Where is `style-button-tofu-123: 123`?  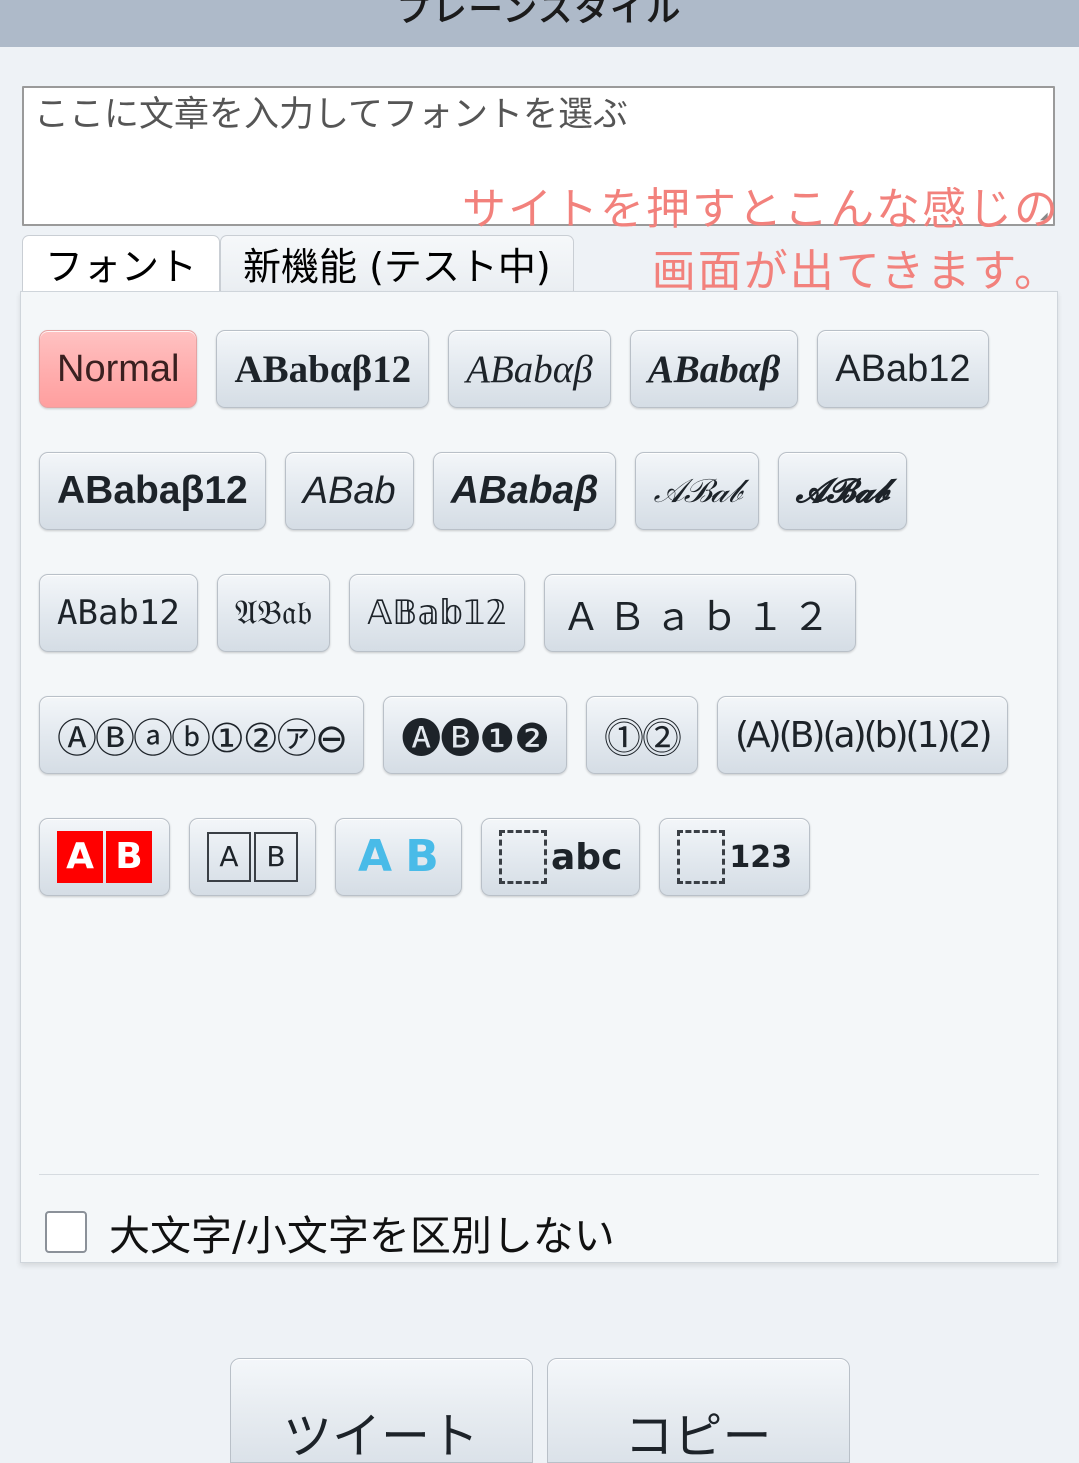 style-button-tofu-123: 123 is located at coordinates (735, 857).